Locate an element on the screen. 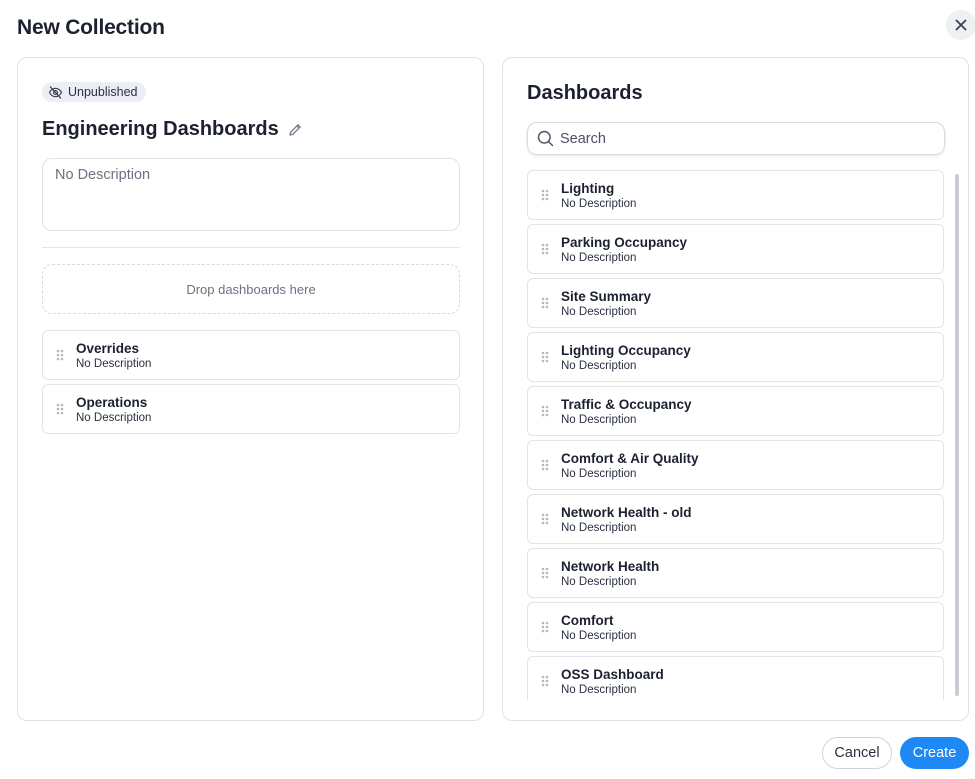 The height and width of the screenshot is (779, 975). eye-off-icon is located at coordinates (55, 92).